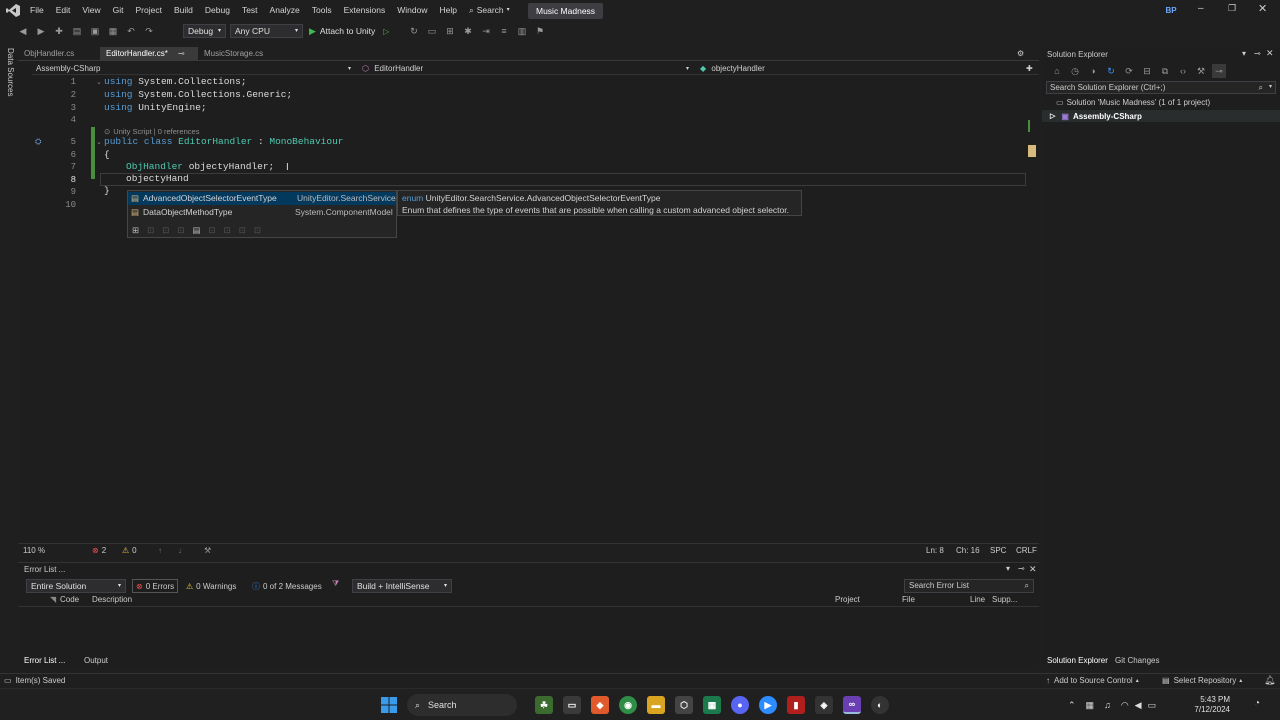 This screenshot has height=720, width=1280. Describe the element at coordinates (522, 31) in the screenshot. I see `comment-icon: ▥` at that location.